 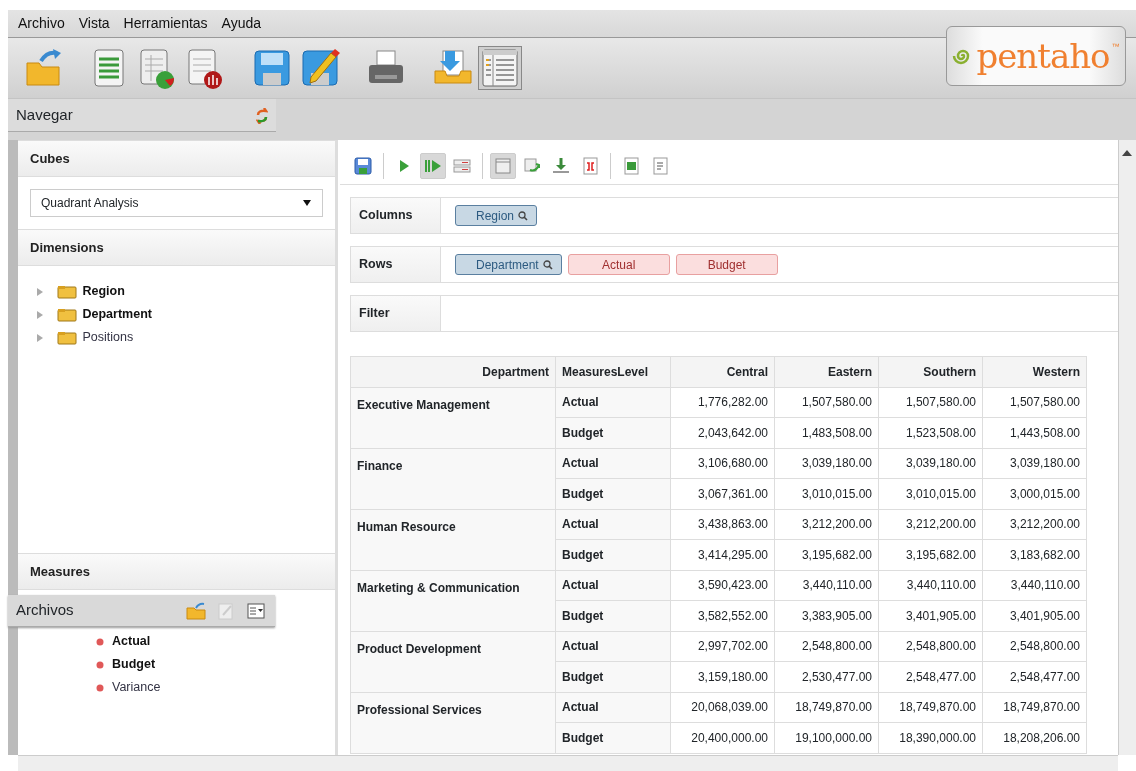 What do you see at coordinates (100, 641) in the screenshot?
I see `bullet-icon` at bounding box center [100, 641].